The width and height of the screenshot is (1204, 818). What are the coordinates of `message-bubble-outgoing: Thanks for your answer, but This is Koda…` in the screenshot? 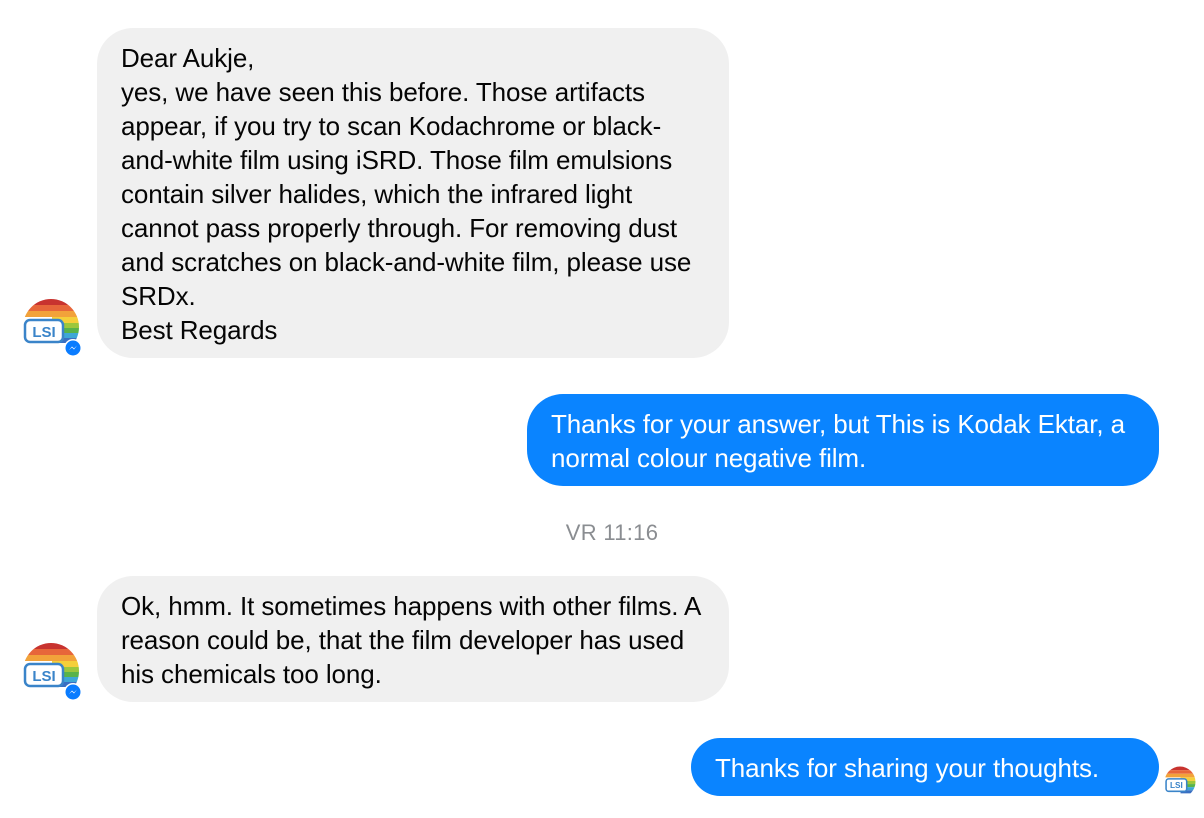 It's located at (843, 440).